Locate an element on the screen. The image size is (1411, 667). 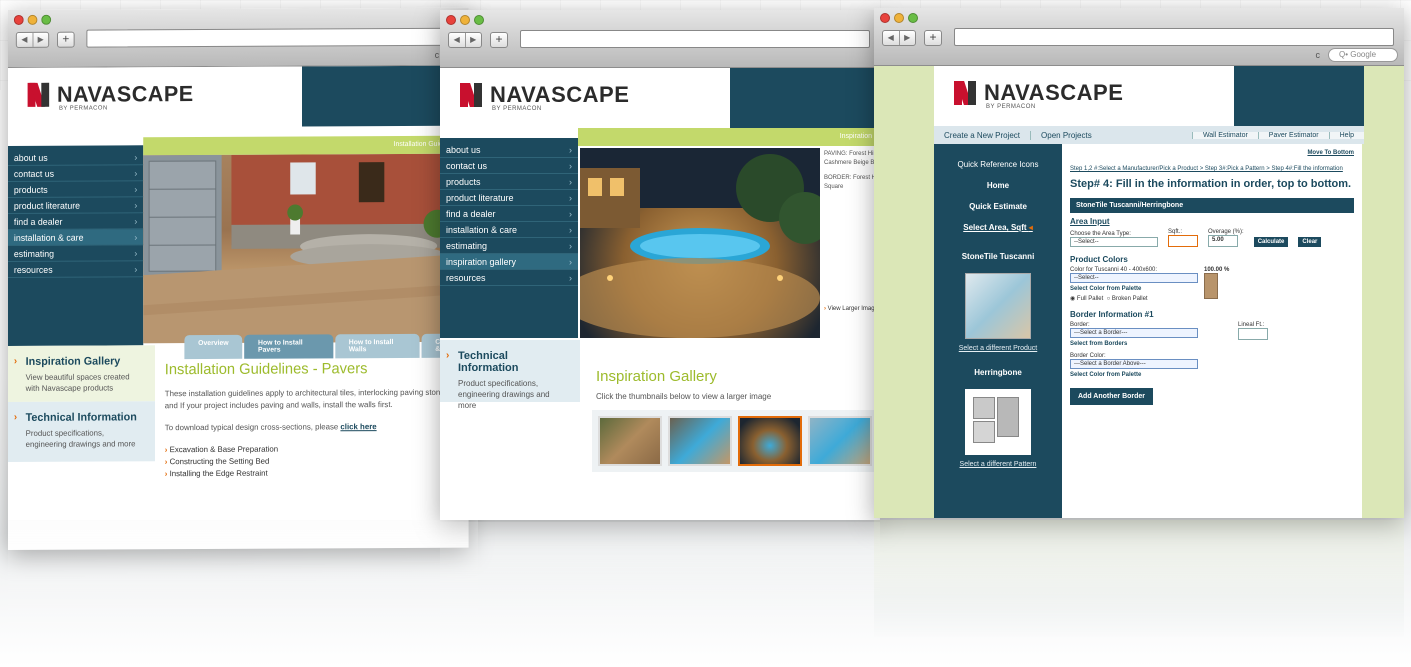
calculate-button: Calculate is located at coordinates (1271, 242).